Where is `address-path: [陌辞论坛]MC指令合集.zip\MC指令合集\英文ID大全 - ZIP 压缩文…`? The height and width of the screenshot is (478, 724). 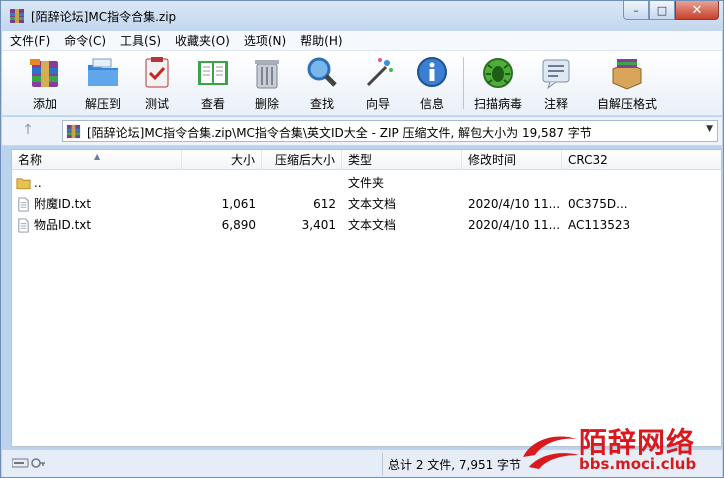
address-path: [陌辞论坛]MC指令合集.zip\MC指令合集\英文ID大全 - ZIP 压缩文… is located at coordinates (339, 133).